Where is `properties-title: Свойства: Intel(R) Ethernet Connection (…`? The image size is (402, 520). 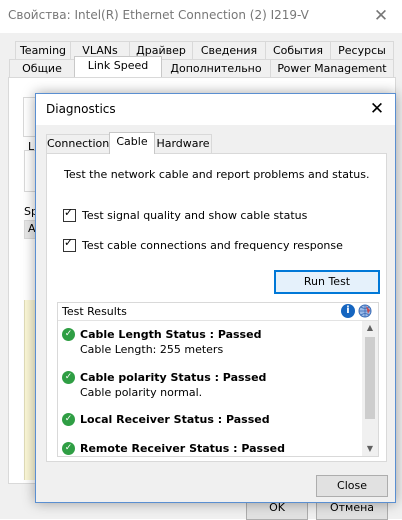
properties-title: Свойства: Intel(R) Ethernet Connection (… is located at coordinates (158, 15).